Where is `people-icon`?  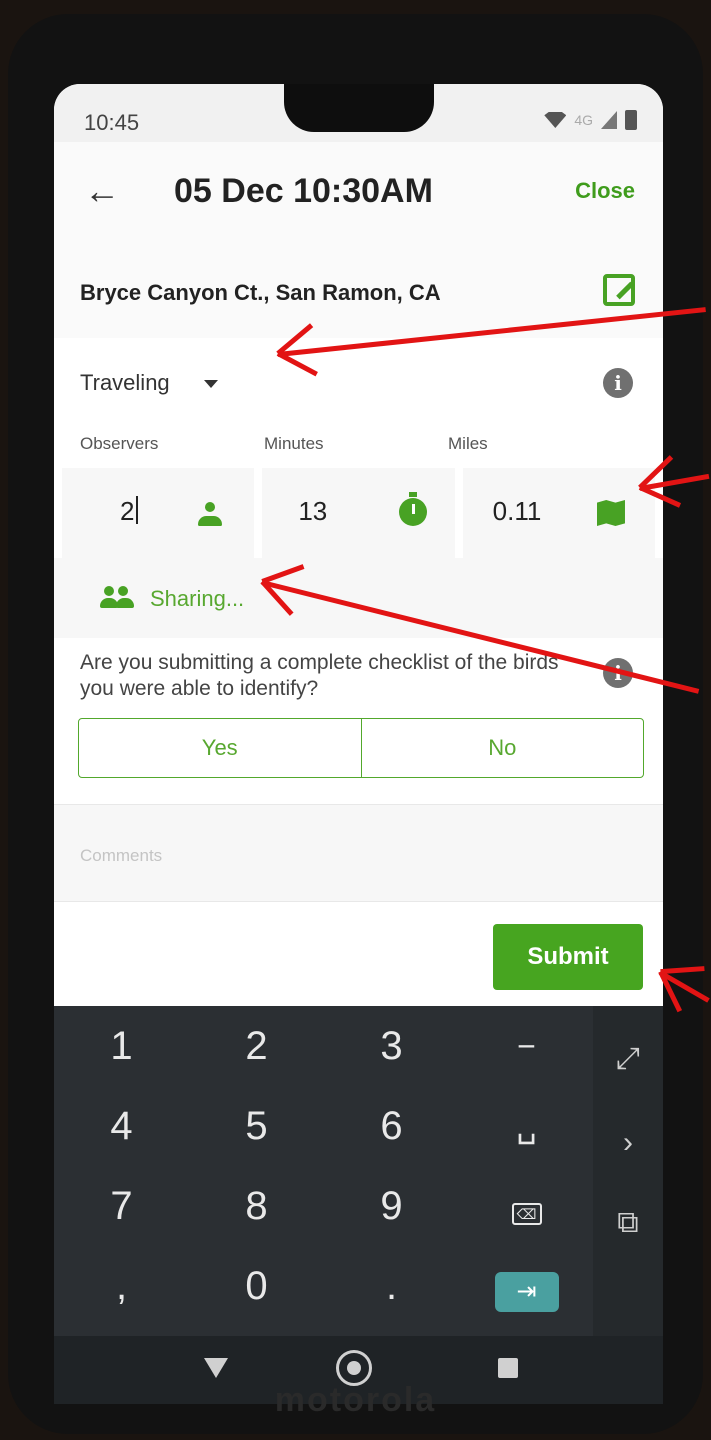 people-icon is located at coordinates (117, 598).